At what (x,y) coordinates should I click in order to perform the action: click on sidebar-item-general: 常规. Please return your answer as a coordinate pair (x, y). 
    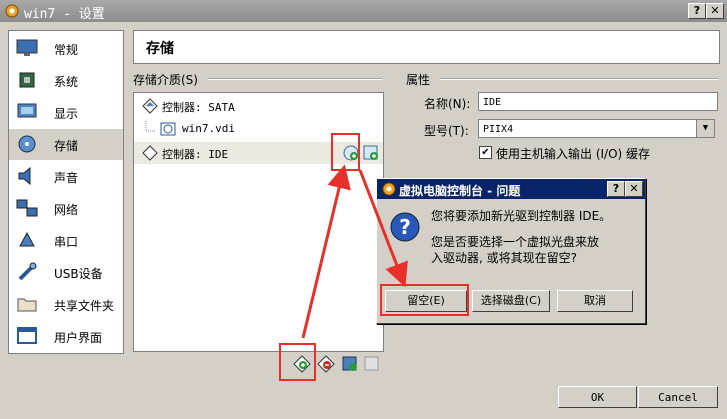
    Looking at the image, I should click on (66, 48).